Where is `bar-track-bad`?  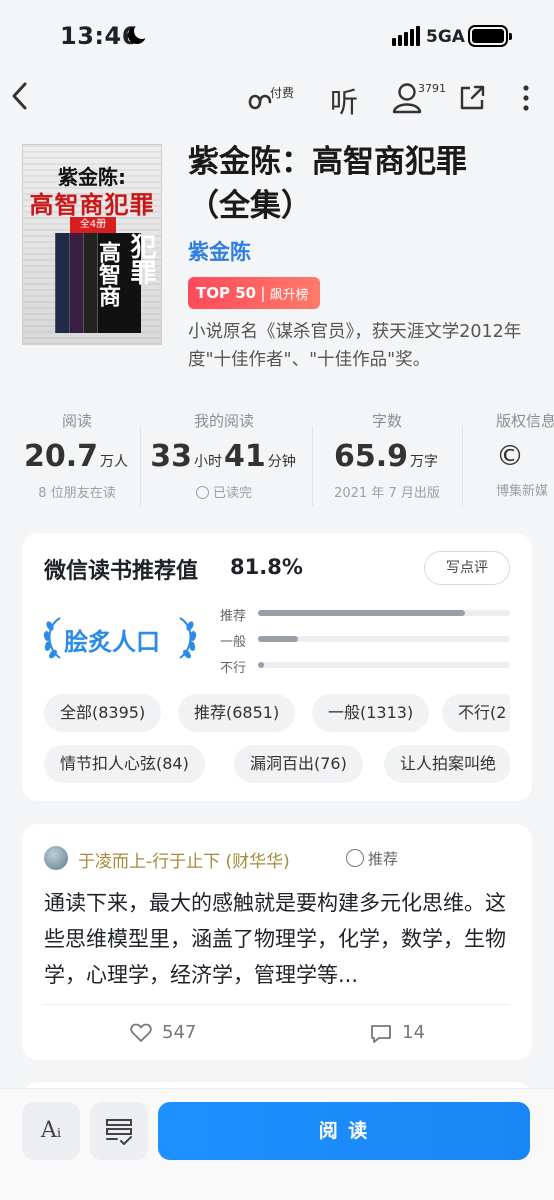
bar-track-bad is located at coordinates (384, 665).